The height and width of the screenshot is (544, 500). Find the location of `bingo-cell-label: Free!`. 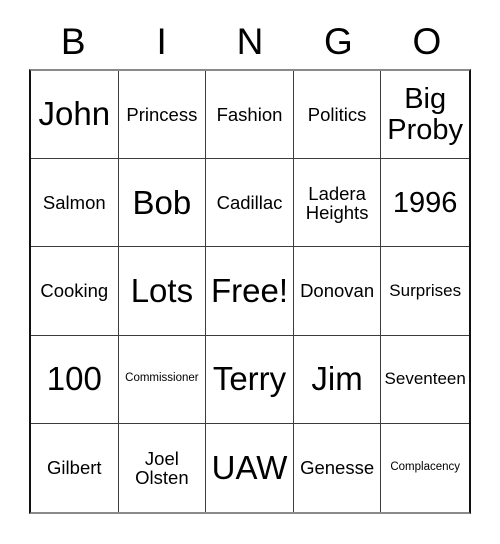

bingo-cell-label: Free! is located at coordinates (249, 290).